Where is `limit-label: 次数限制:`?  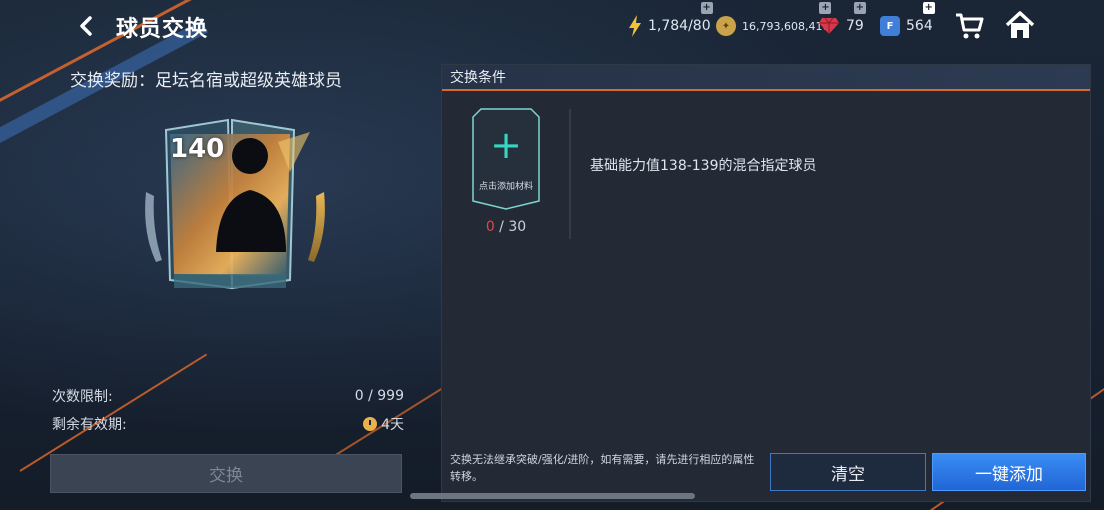 limit-label: 次数限制: is located at coordinates (82, 397).